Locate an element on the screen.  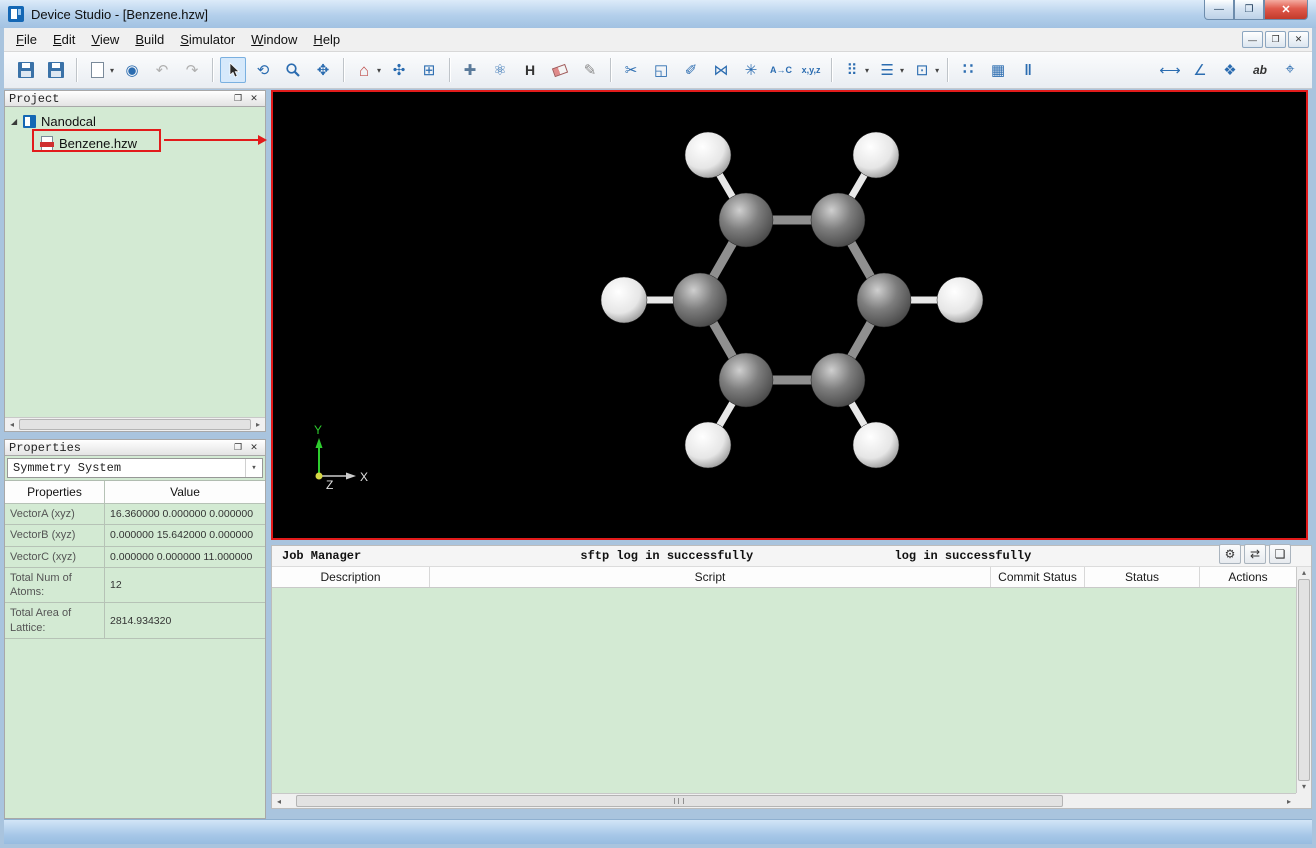
new-file-icon-dropdown: ▾ is located at coordinates (112, 70).